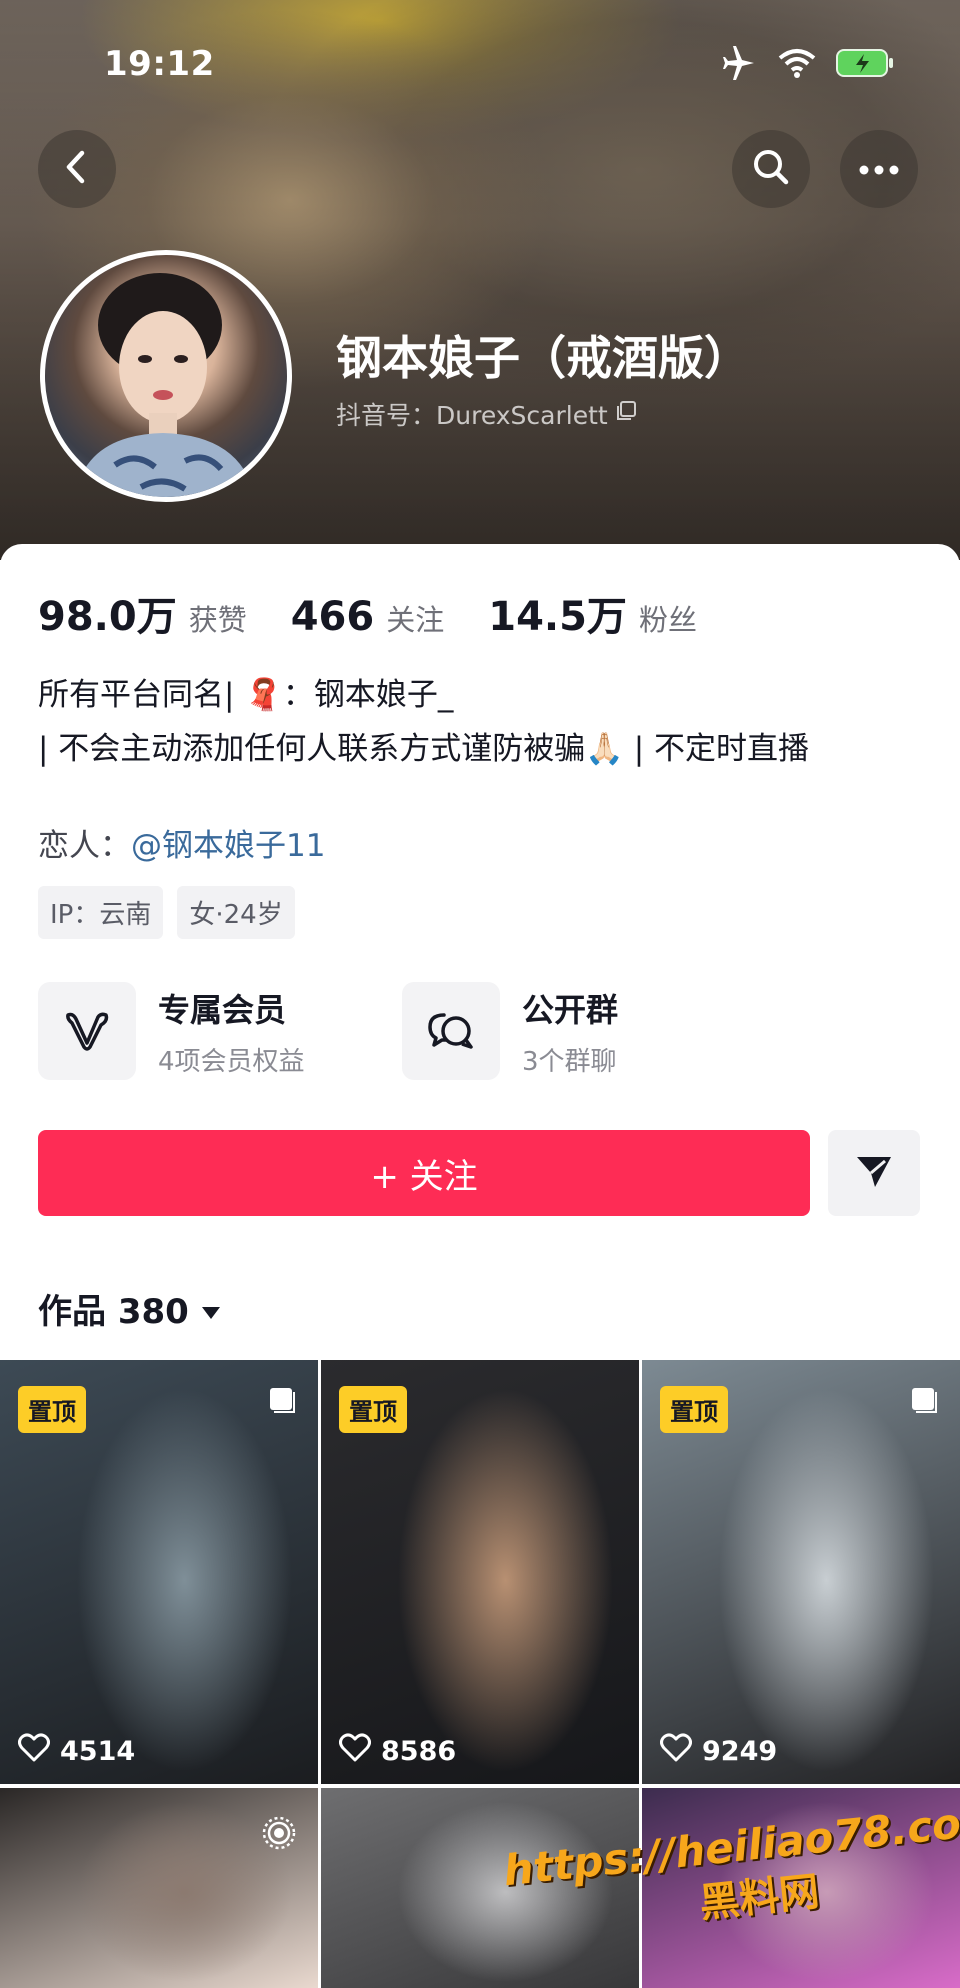 The image size is (960, 1988). I want to click on bio-line: 所有平台同名| 🧣：钢本娘子_, so click(246, 695).